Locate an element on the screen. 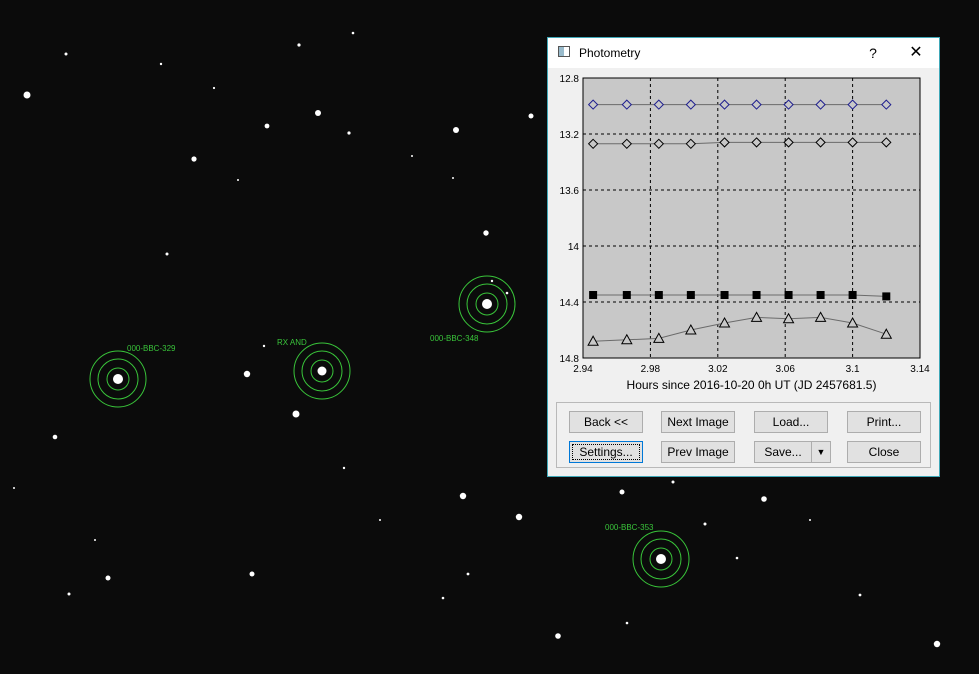  x-tick-label: 3.1 is located at coordinates (853, 369).